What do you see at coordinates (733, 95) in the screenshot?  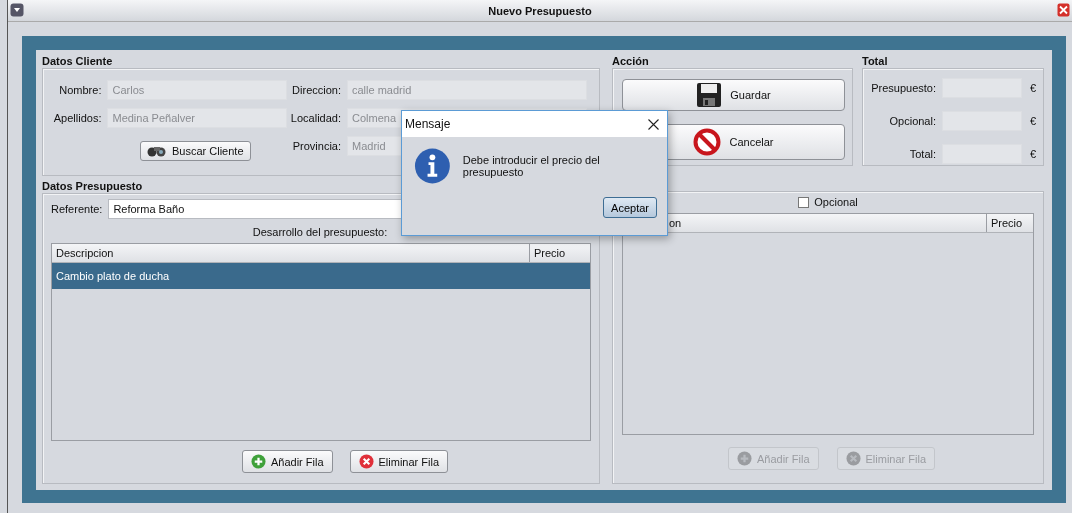 I see `save-button: Guardar` at bounding box center [733, 95].